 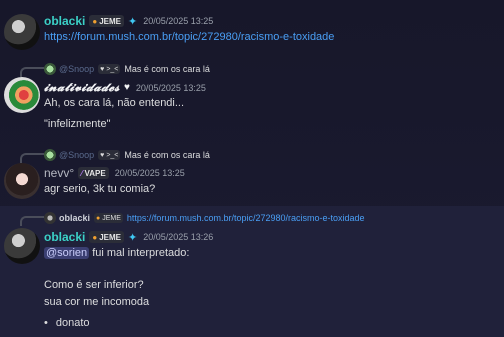 I want to click on message-text: "infelizmente", so click(x=77, y=124).